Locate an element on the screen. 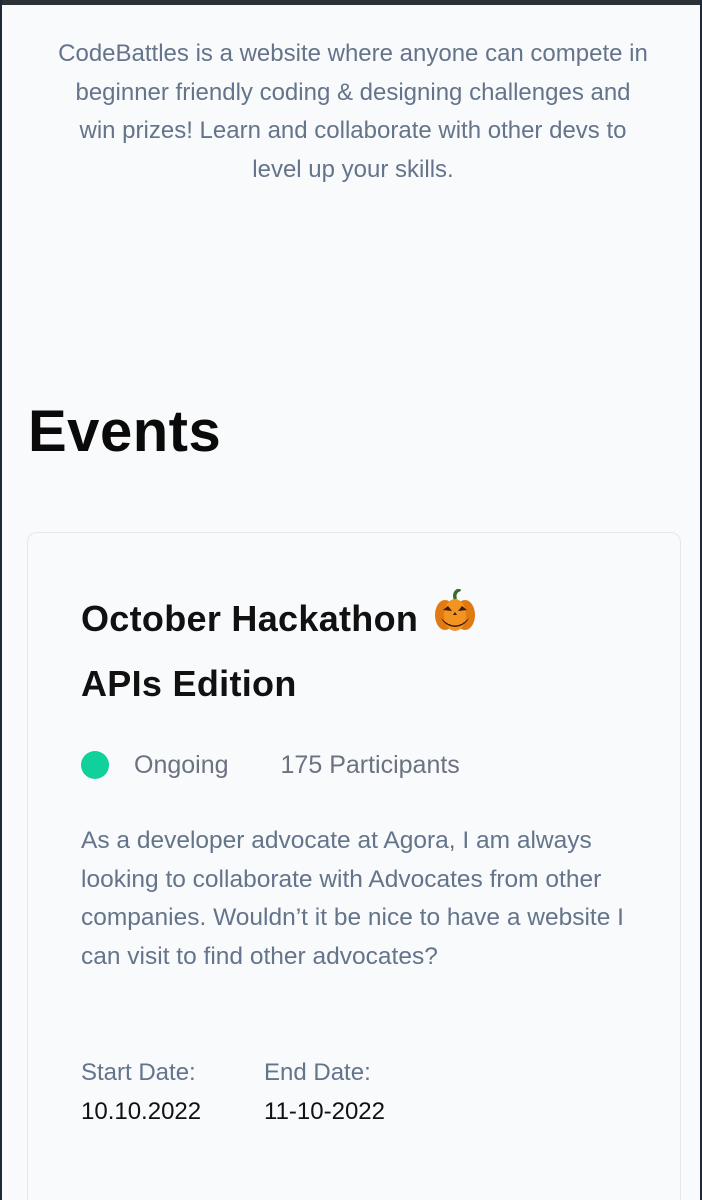 This screenshot has width=702, height=1200. status-dot-icon is located at coordinates (95, 765).